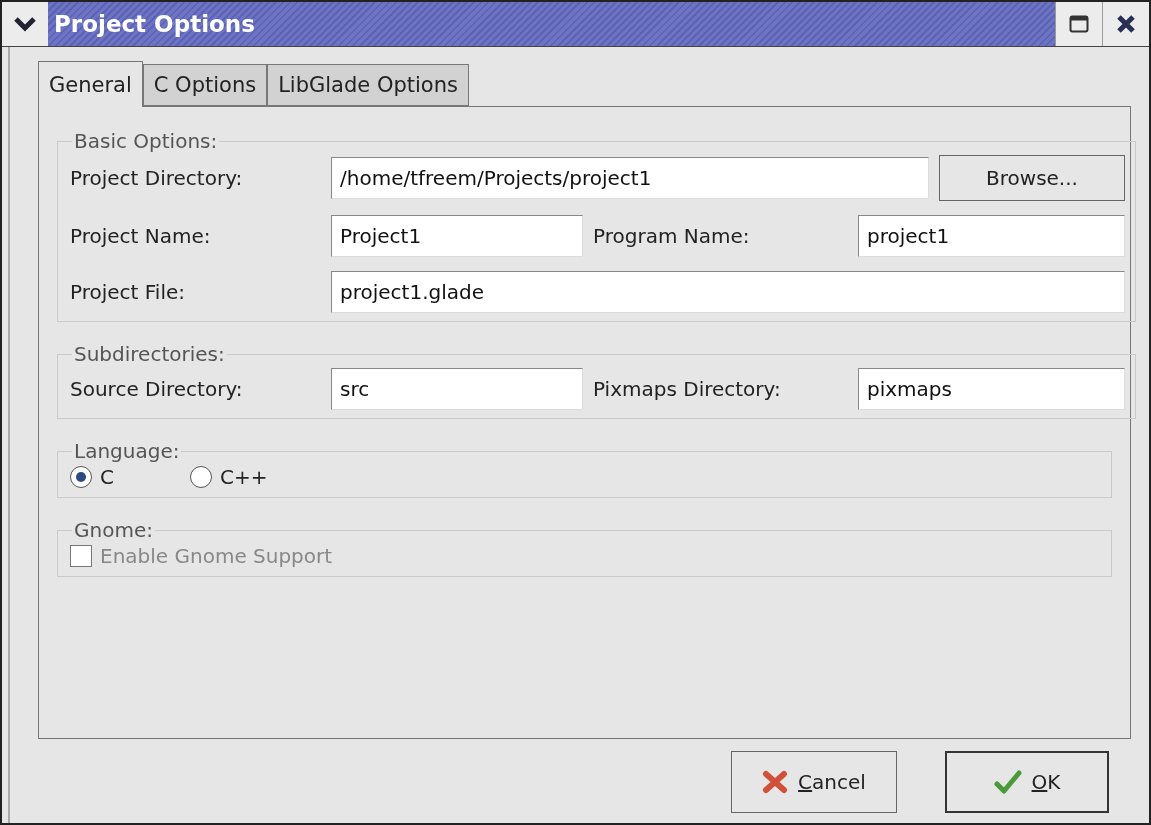  Describe the element at coordinates (216, 556) in the screenshot. I see `checkbox-label: Enable Gnome Support` at that location.